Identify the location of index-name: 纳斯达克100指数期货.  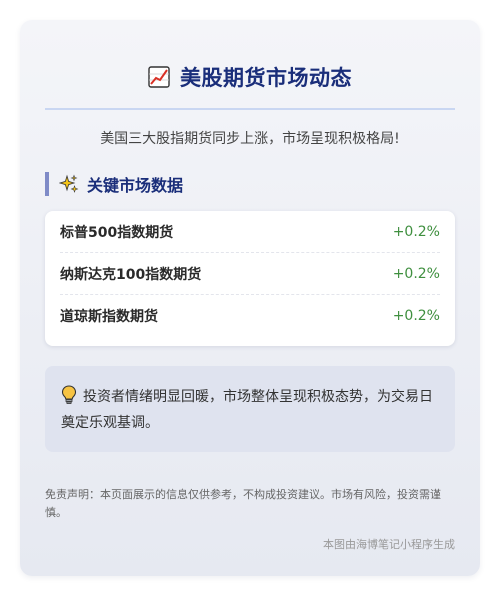
(131, 274).